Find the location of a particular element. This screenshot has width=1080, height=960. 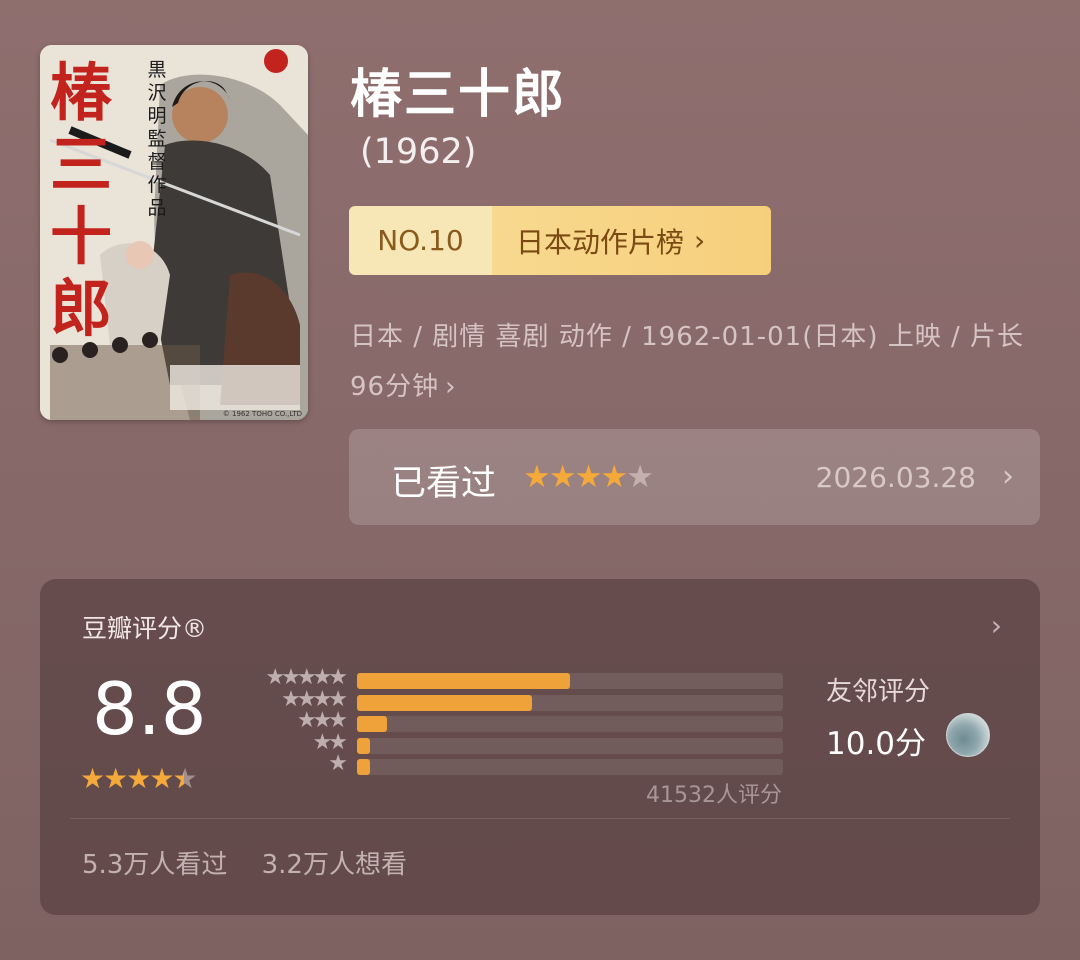

rating-count: 41532人评分 is located at coordinates (714, 795).